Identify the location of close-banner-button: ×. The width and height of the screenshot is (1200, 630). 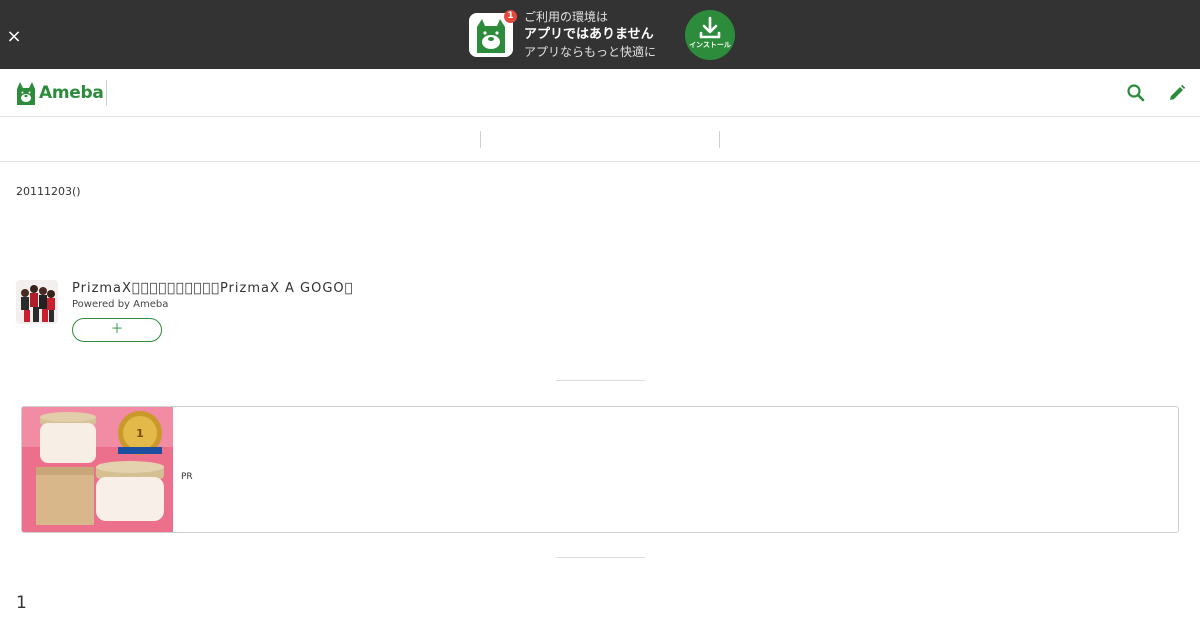
(14, 37).